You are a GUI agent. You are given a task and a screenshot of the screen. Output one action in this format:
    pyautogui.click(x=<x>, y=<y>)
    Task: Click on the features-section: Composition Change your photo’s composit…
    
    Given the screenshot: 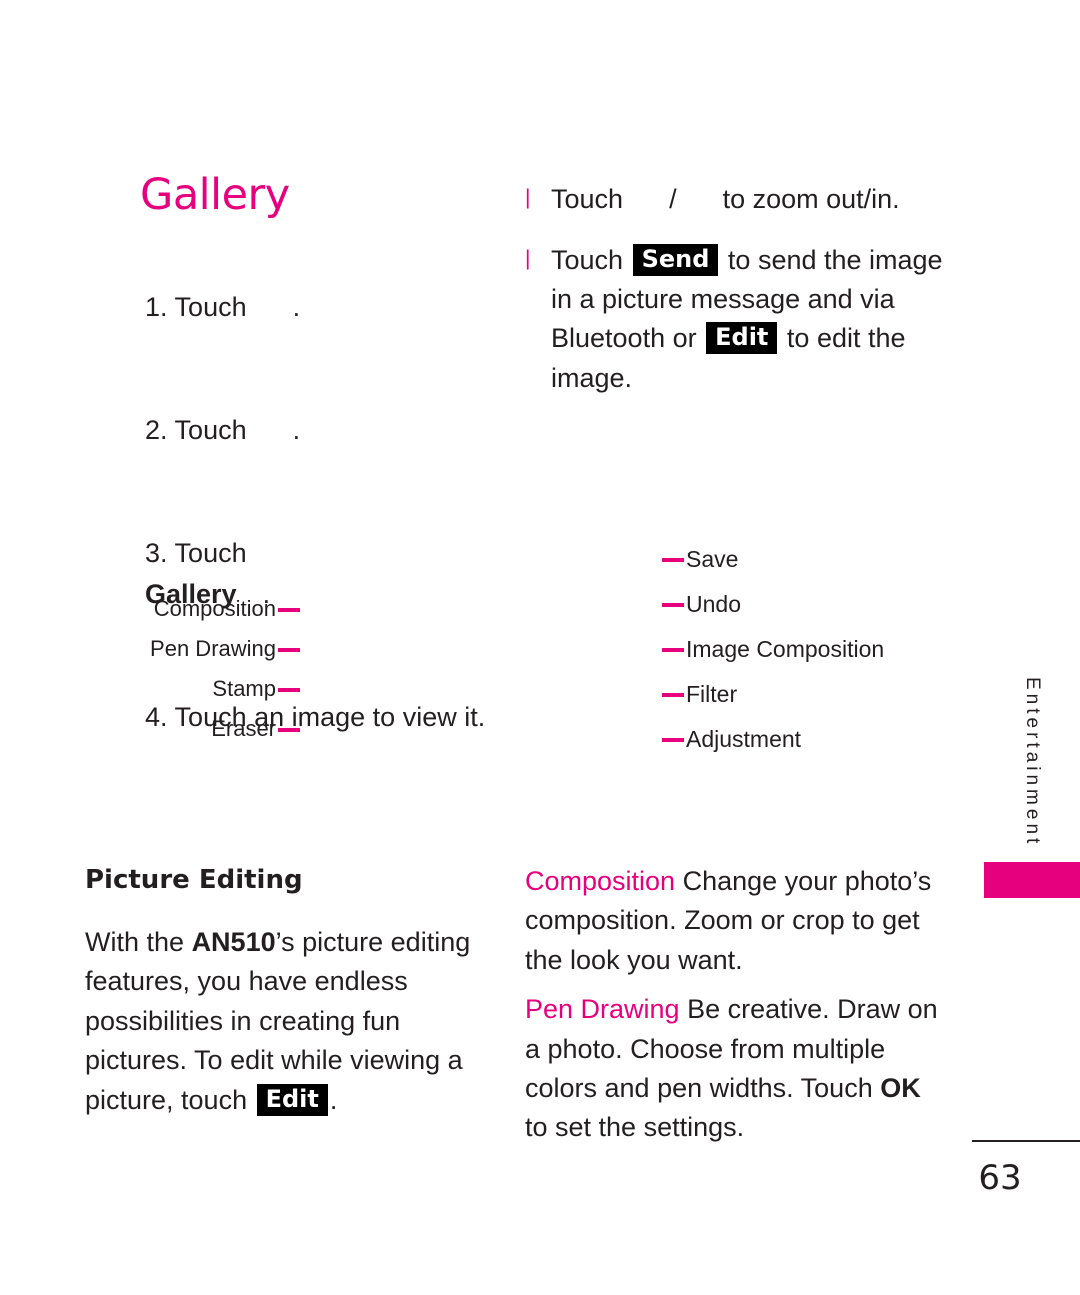 What is the action you would take?
    pyautogui.click(x=737, y=1010)
    